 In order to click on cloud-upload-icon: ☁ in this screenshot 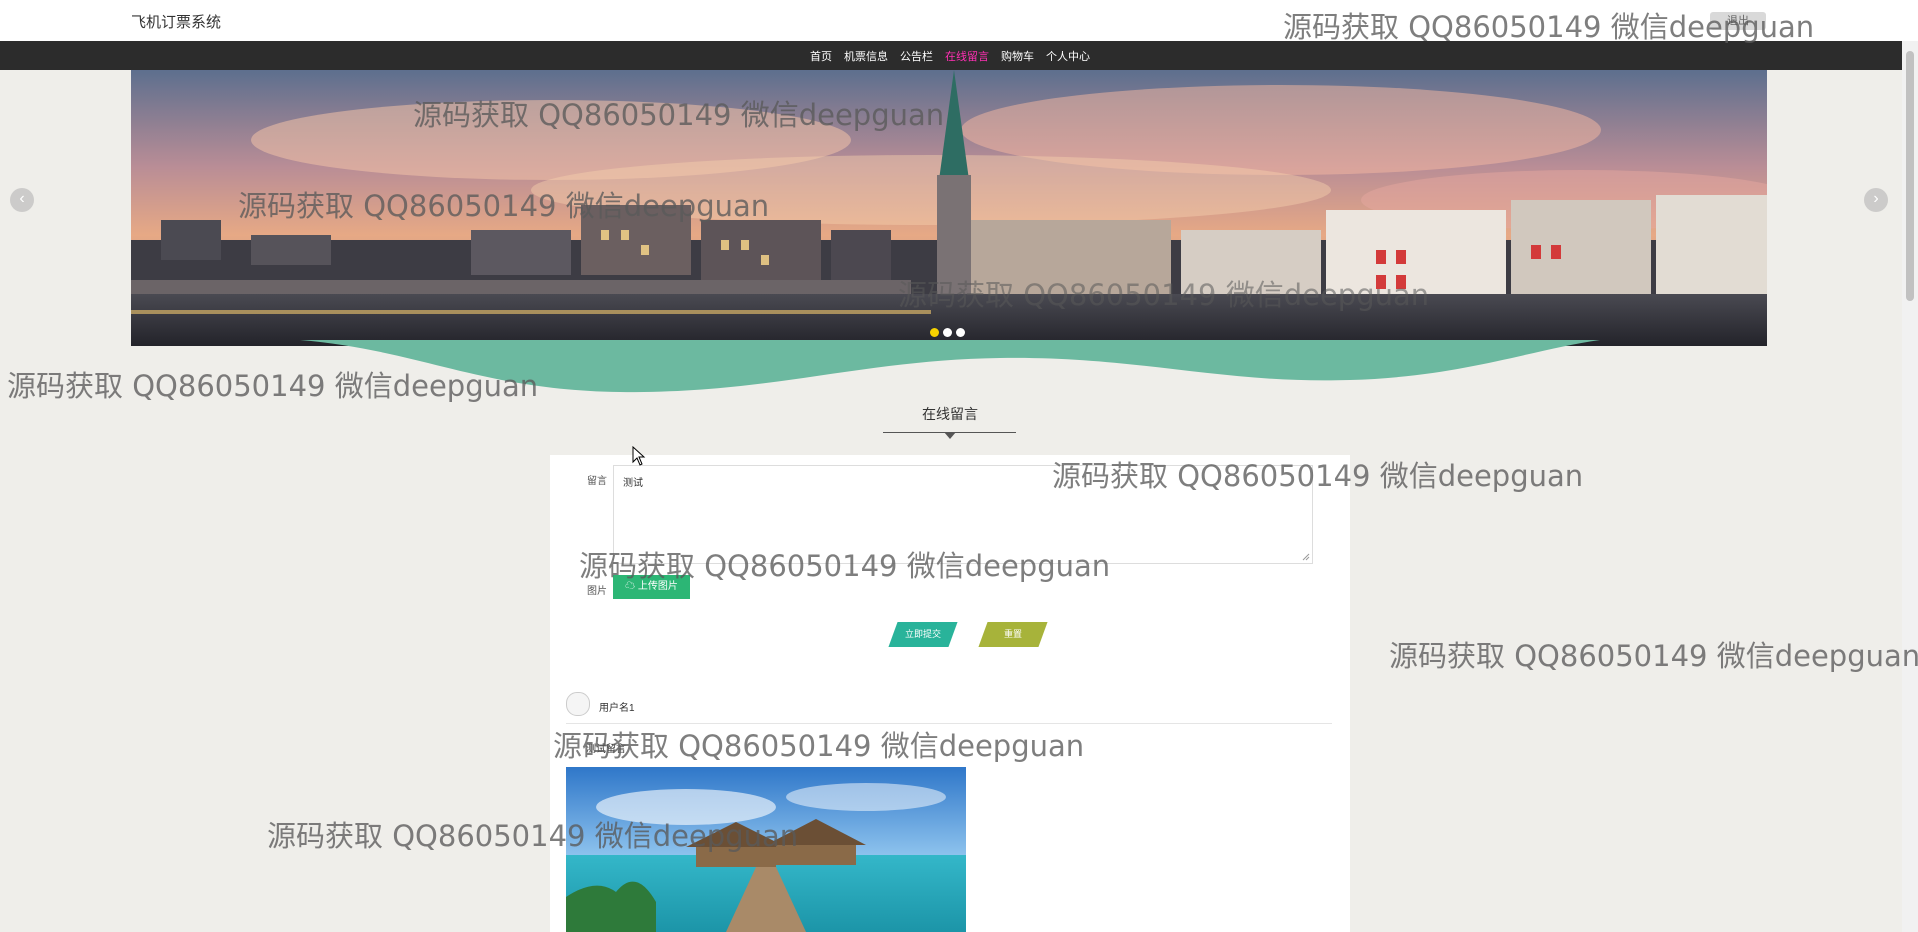, I will do `click(630, 586)`.